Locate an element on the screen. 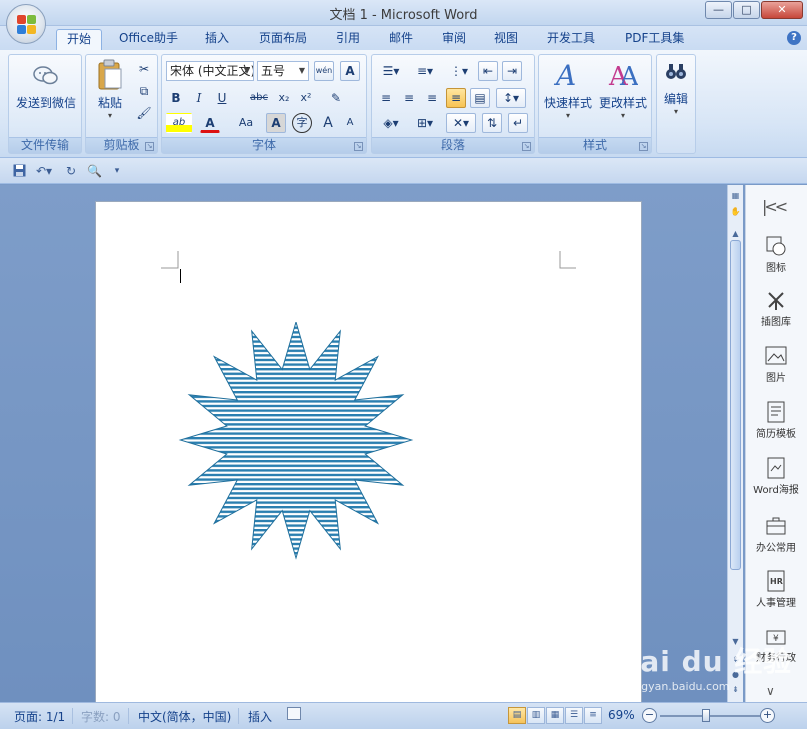 The width and height of the screenshot is (807, 729). font-color-button: A is located at coordinates (210, 123).